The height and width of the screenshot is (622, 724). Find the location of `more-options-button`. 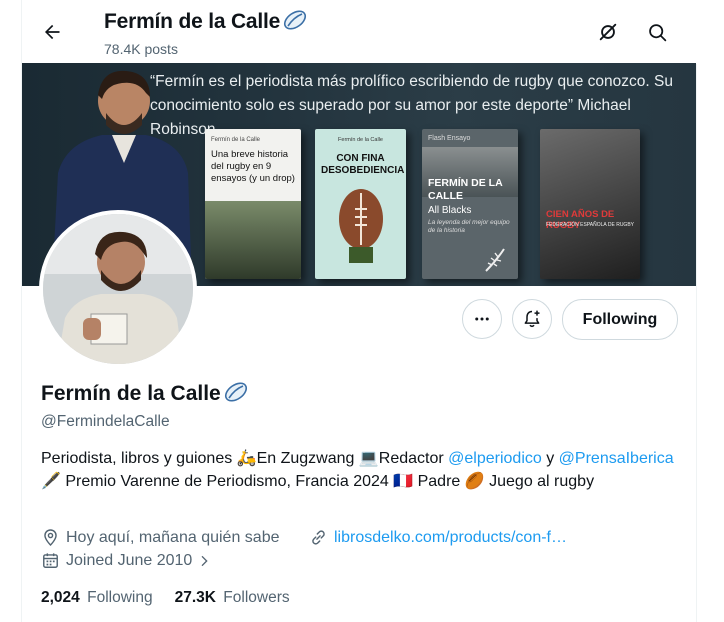

more-options-button is located at coordinates (482, 319).